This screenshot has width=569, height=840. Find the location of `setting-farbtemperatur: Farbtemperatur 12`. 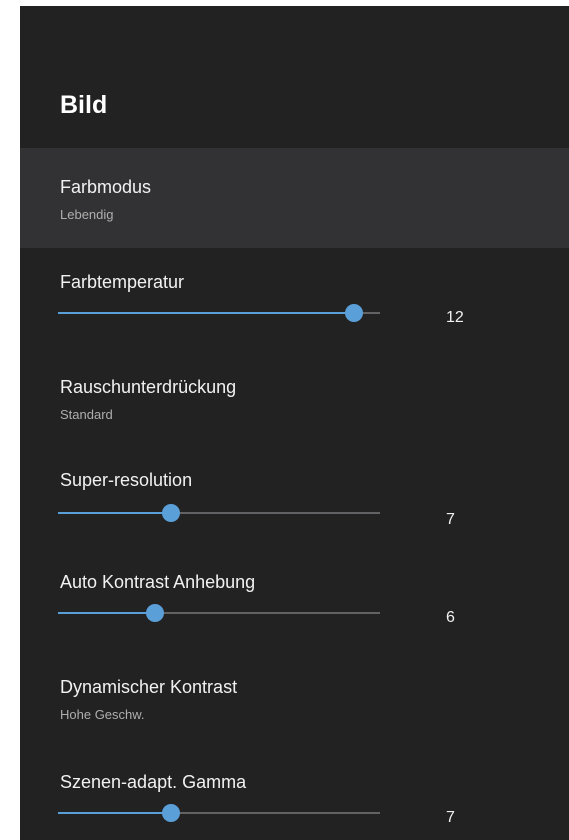

setting-farbtemperatur: Farbtemperatur 12 is located at coordinates (294, 298).